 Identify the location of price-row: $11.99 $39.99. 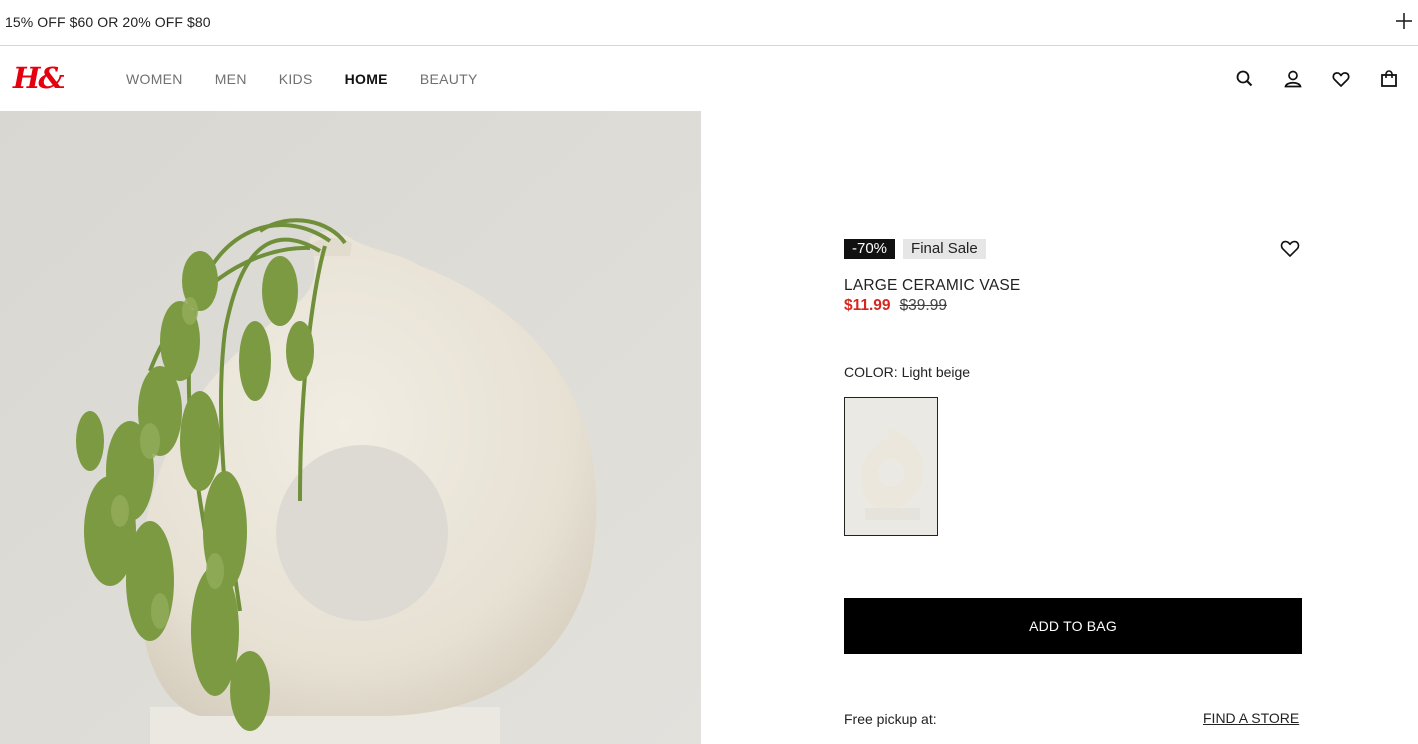
(895, 306).